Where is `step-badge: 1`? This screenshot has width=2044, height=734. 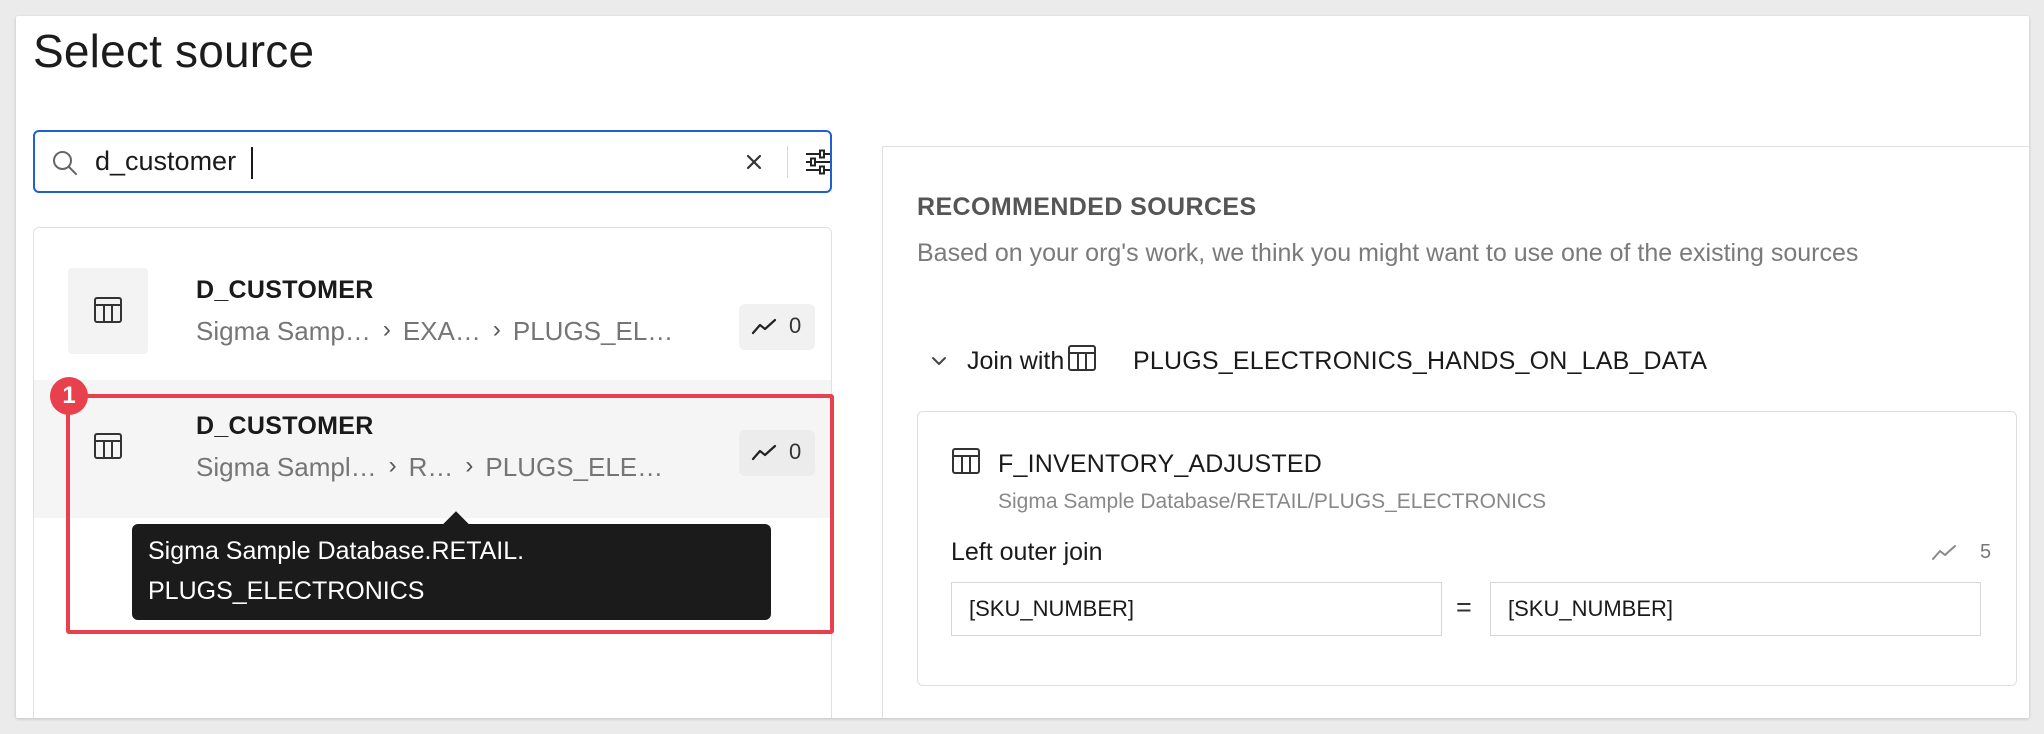 step-badge: 1 is located at coordinates (69, 396).